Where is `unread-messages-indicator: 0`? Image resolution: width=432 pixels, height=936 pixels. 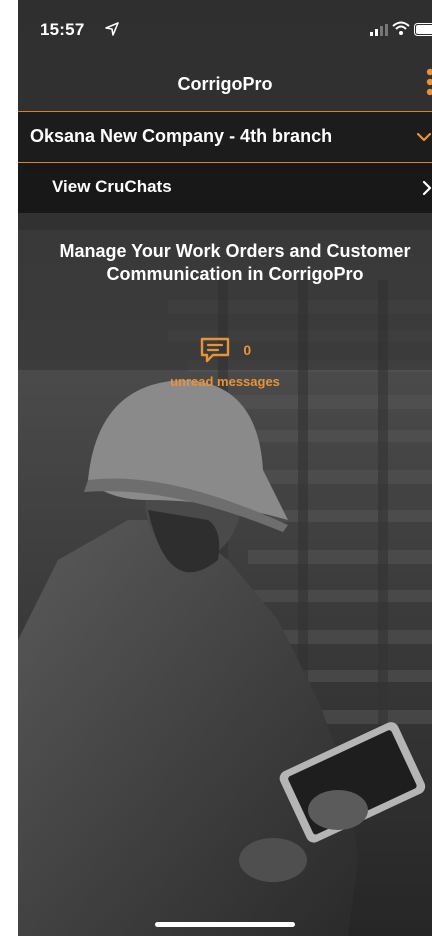 unread-messages-indicator: 0 is located at coordinates (225, 350).